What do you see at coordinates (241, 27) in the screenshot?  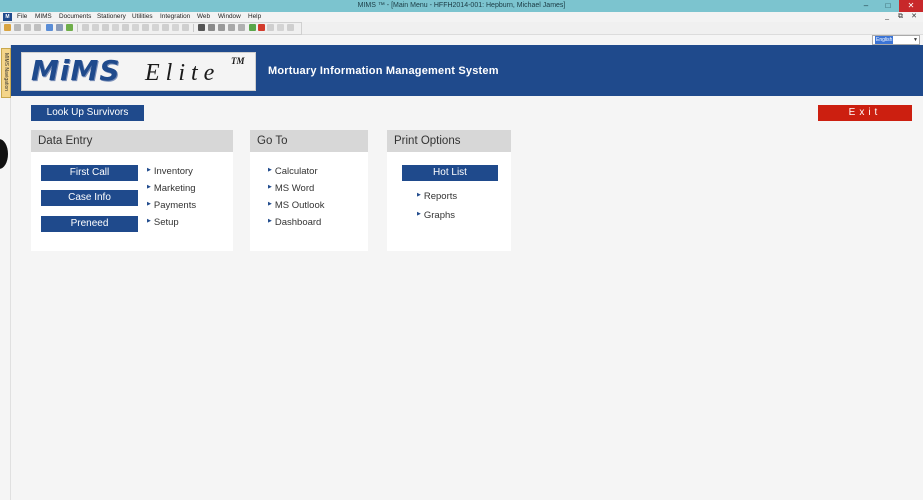 I see `options-icon` at bounding box center [241, 27].